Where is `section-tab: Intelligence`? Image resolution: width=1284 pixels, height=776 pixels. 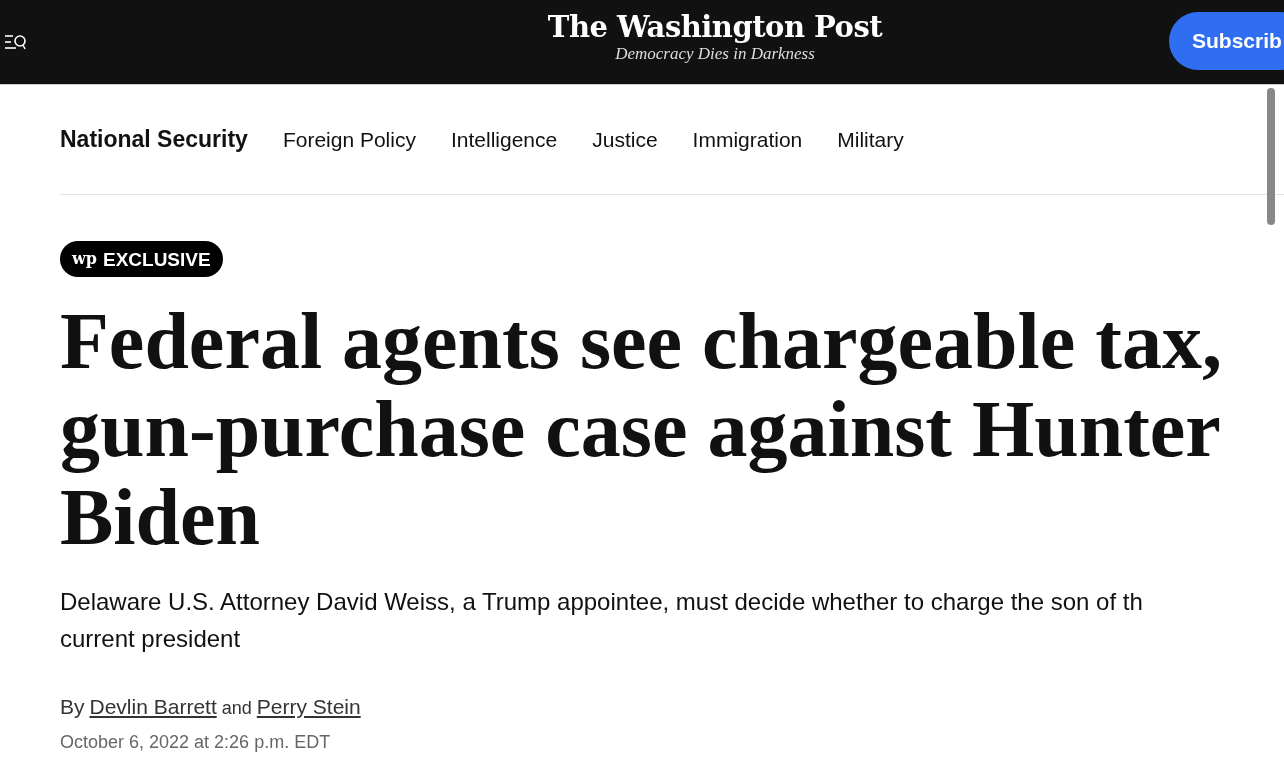 section-tab: Intelligence is located at coordinates (504, 139).